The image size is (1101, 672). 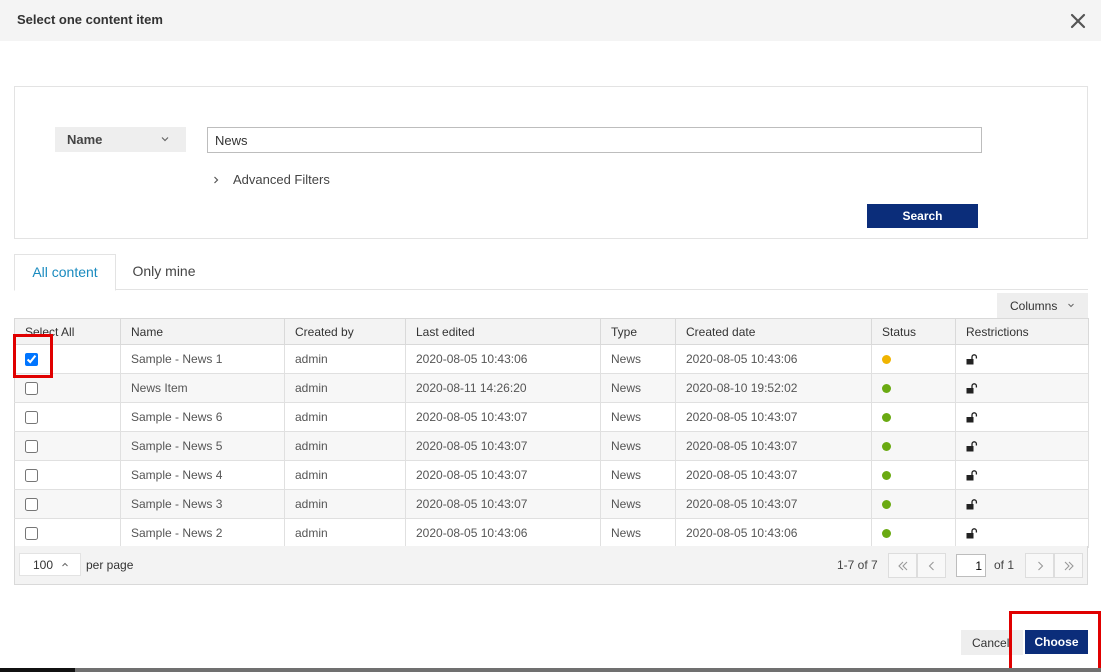 What do you see at coordinates (90, 19) in the screenshot?
I see `dialog-title: Select one content item` at bounding box center [90, 19].